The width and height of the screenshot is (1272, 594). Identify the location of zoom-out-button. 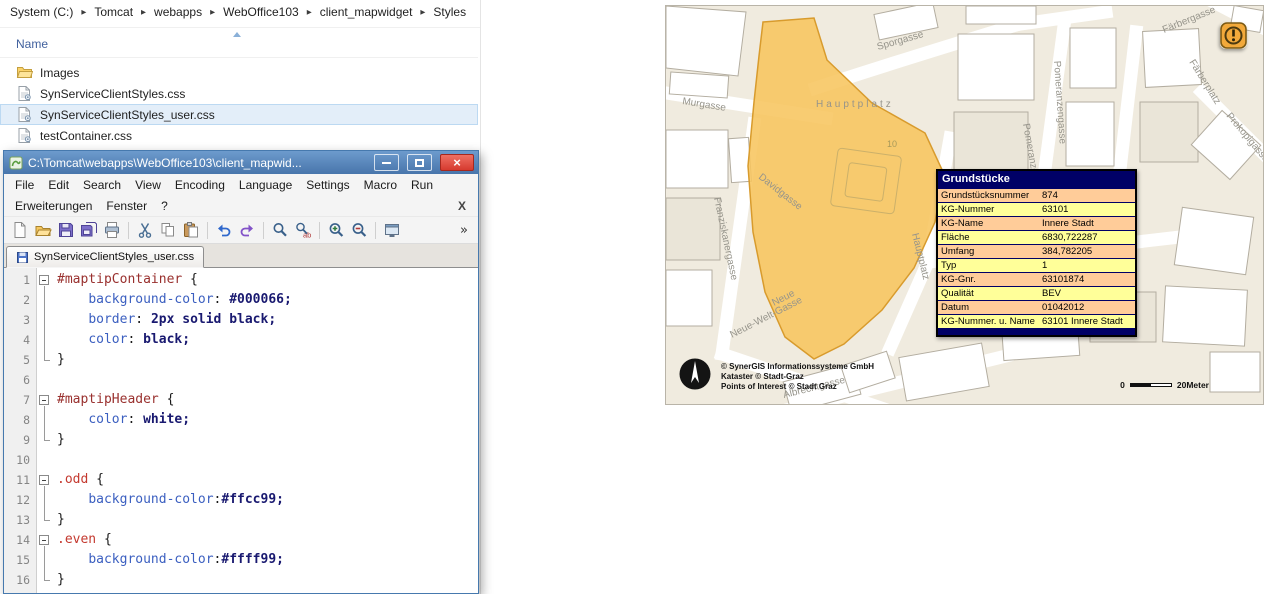
(359, 230).